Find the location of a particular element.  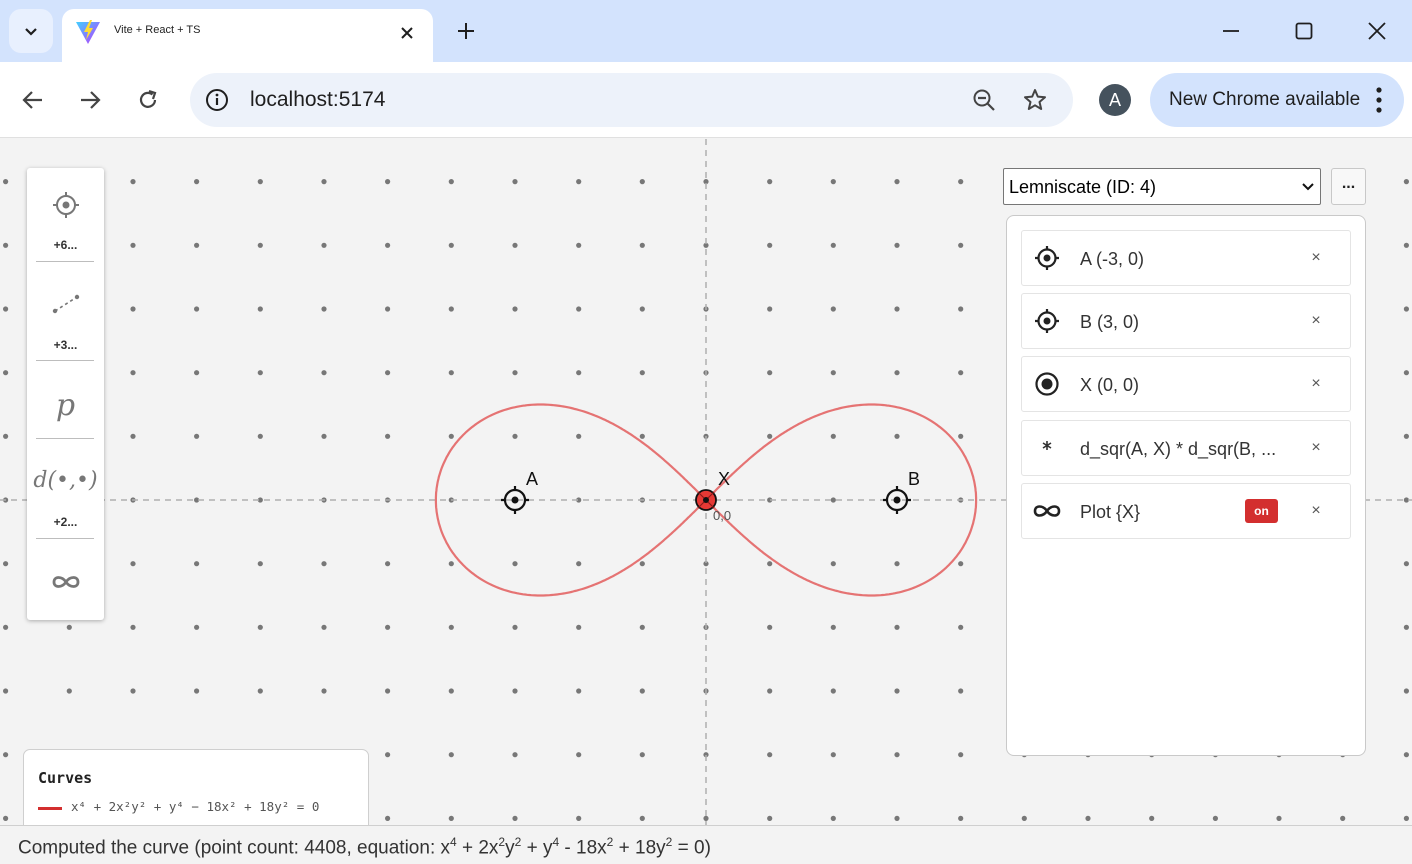

parameter-tool: p is located at coordinates (65, 405).